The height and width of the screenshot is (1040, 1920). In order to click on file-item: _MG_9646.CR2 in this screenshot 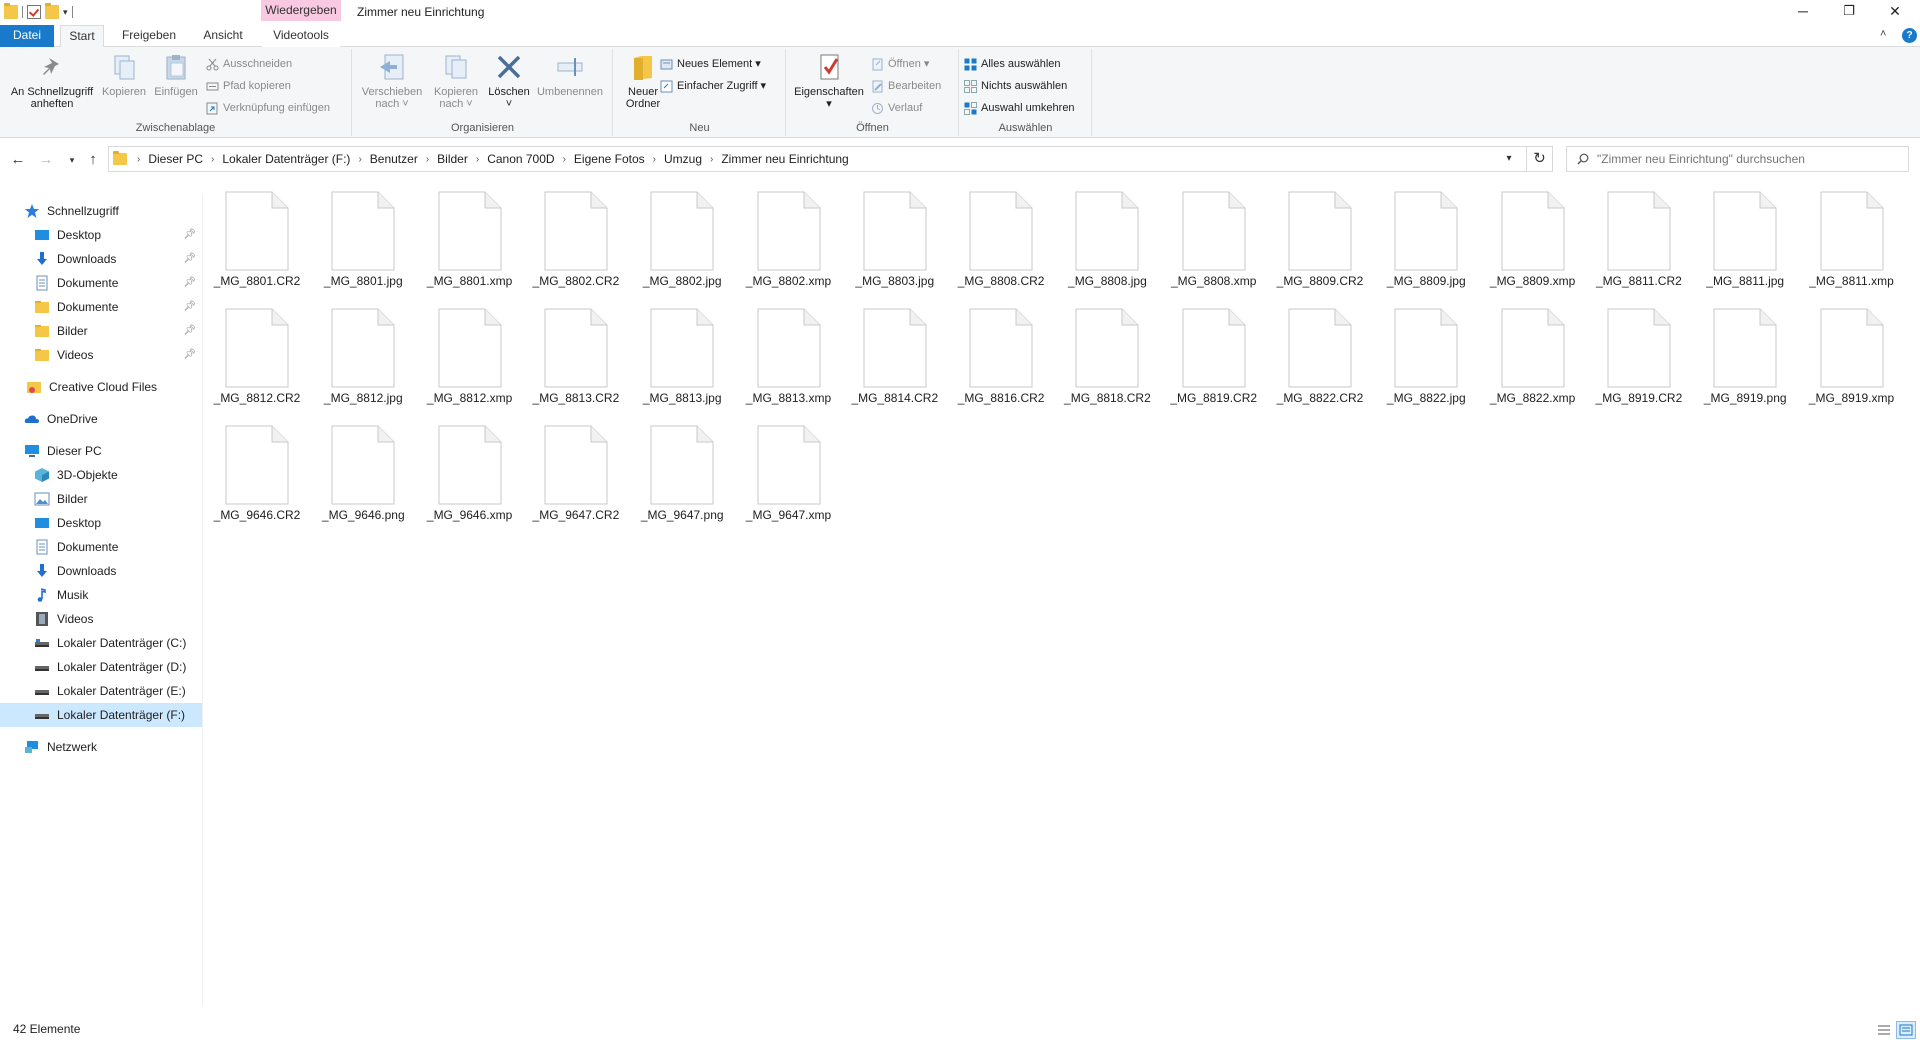, I will do `click(257, 468)`.